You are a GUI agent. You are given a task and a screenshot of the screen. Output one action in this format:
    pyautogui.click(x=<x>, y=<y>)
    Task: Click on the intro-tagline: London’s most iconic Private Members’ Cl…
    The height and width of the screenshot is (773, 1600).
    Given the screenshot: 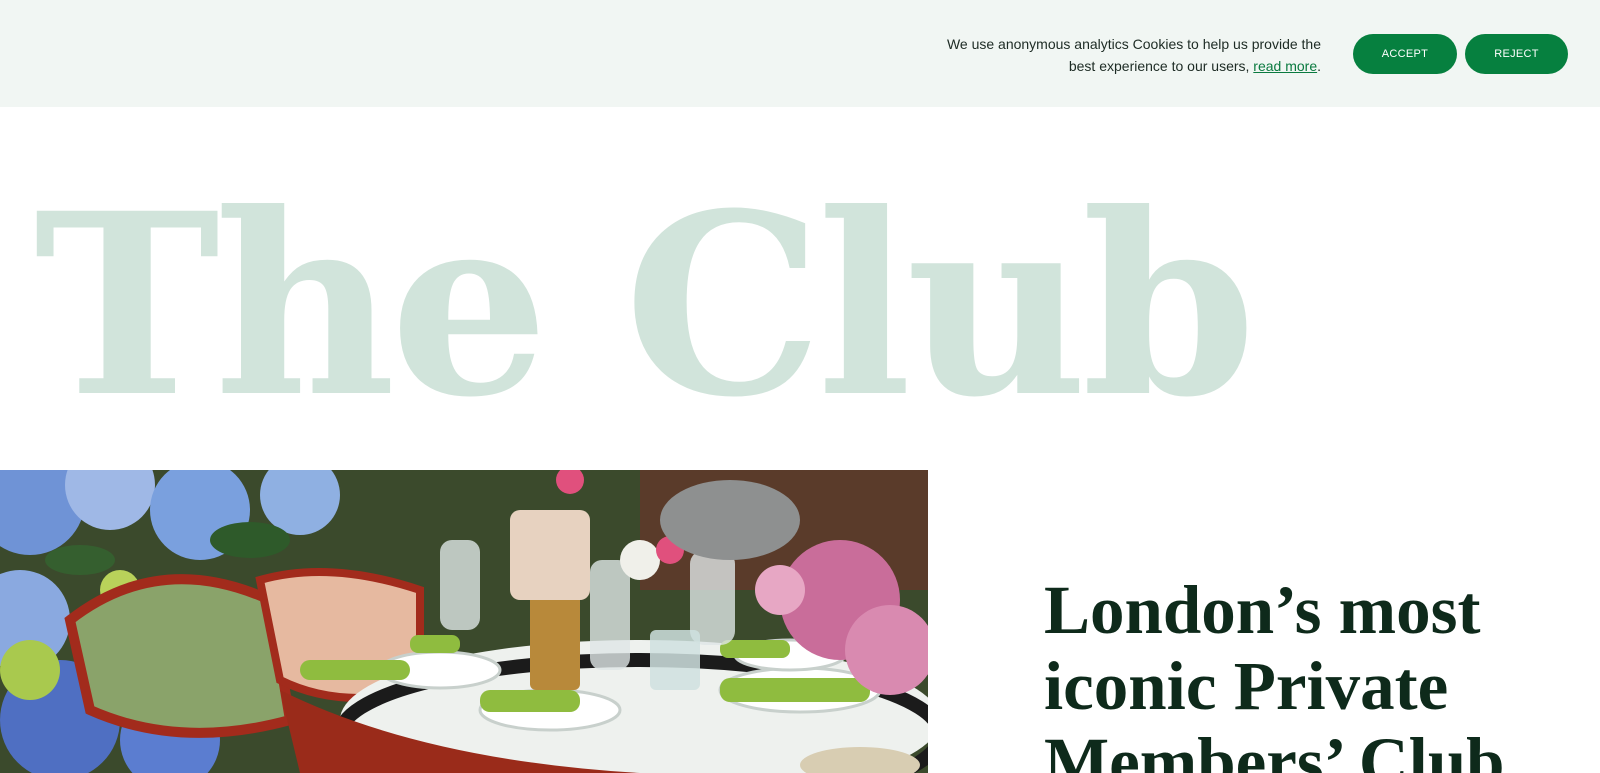 What is the action you would take?
    pyautogui.click(x=1274, y=672)
    